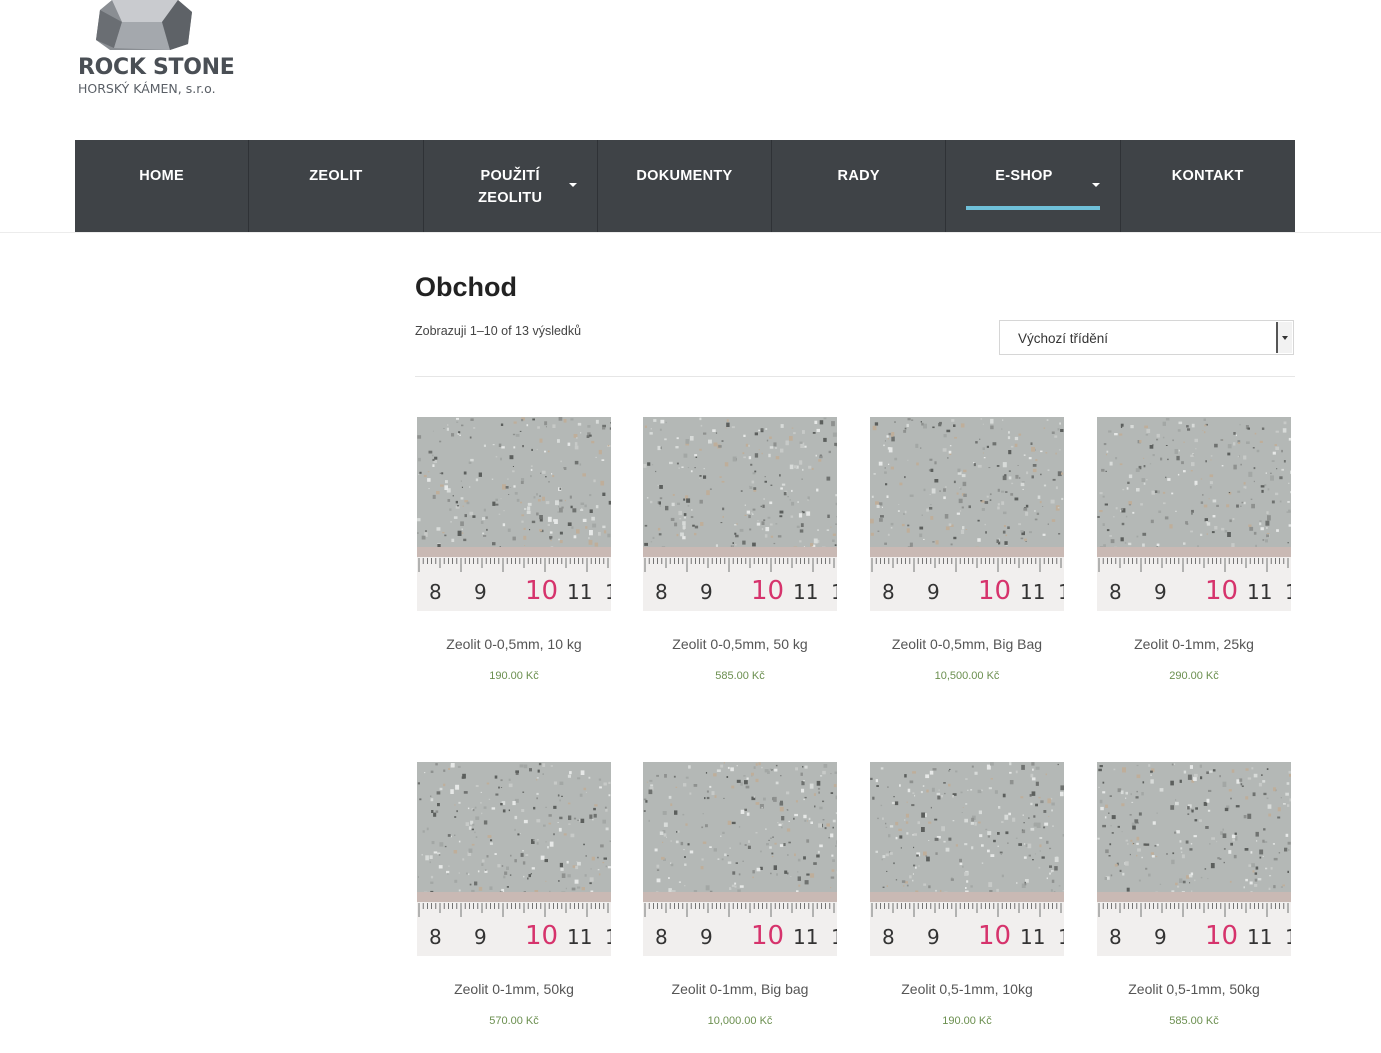  Describe the element at coordinates (859, 186) in the screenshot. I see `nav-item-rady: RADY` at that location.